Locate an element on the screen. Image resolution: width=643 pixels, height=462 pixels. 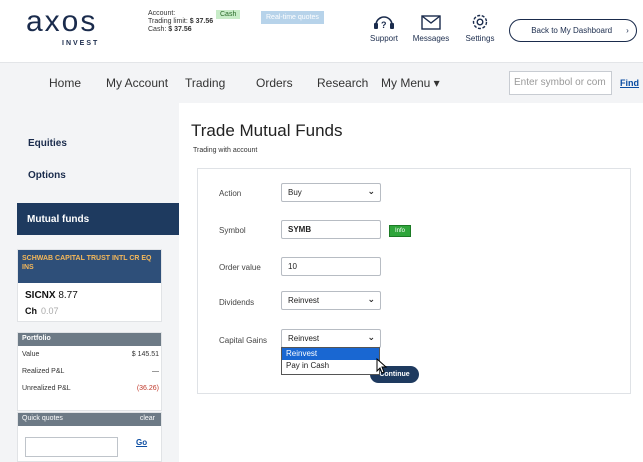
capital-gains-value: Reinvest is located at coordinates (304, 338).